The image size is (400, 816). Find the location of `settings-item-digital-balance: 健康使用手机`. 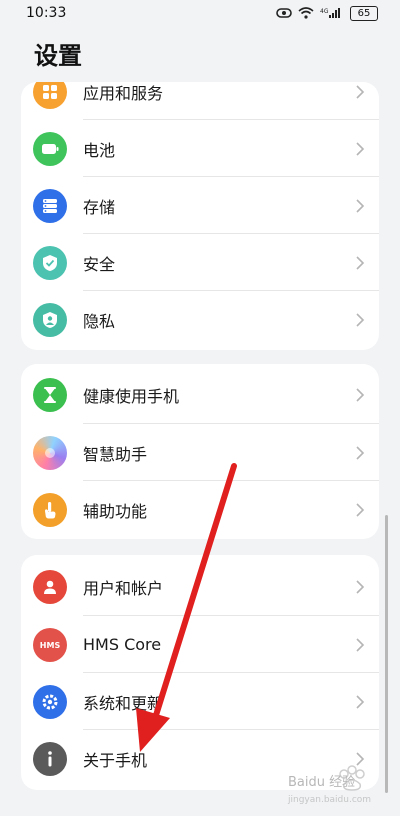

settings-item-digital-balance: 健康使用手机 is located at coordinates (200, 394).